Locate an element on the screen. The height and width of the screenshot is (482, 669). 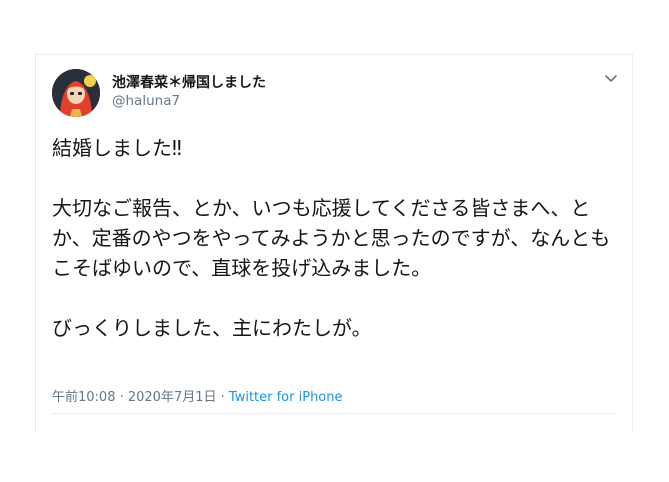
tweet-meta: 午前10:08 · 2020年7月1日 · Twitter for iPhone is located at coordinates (197, 395).